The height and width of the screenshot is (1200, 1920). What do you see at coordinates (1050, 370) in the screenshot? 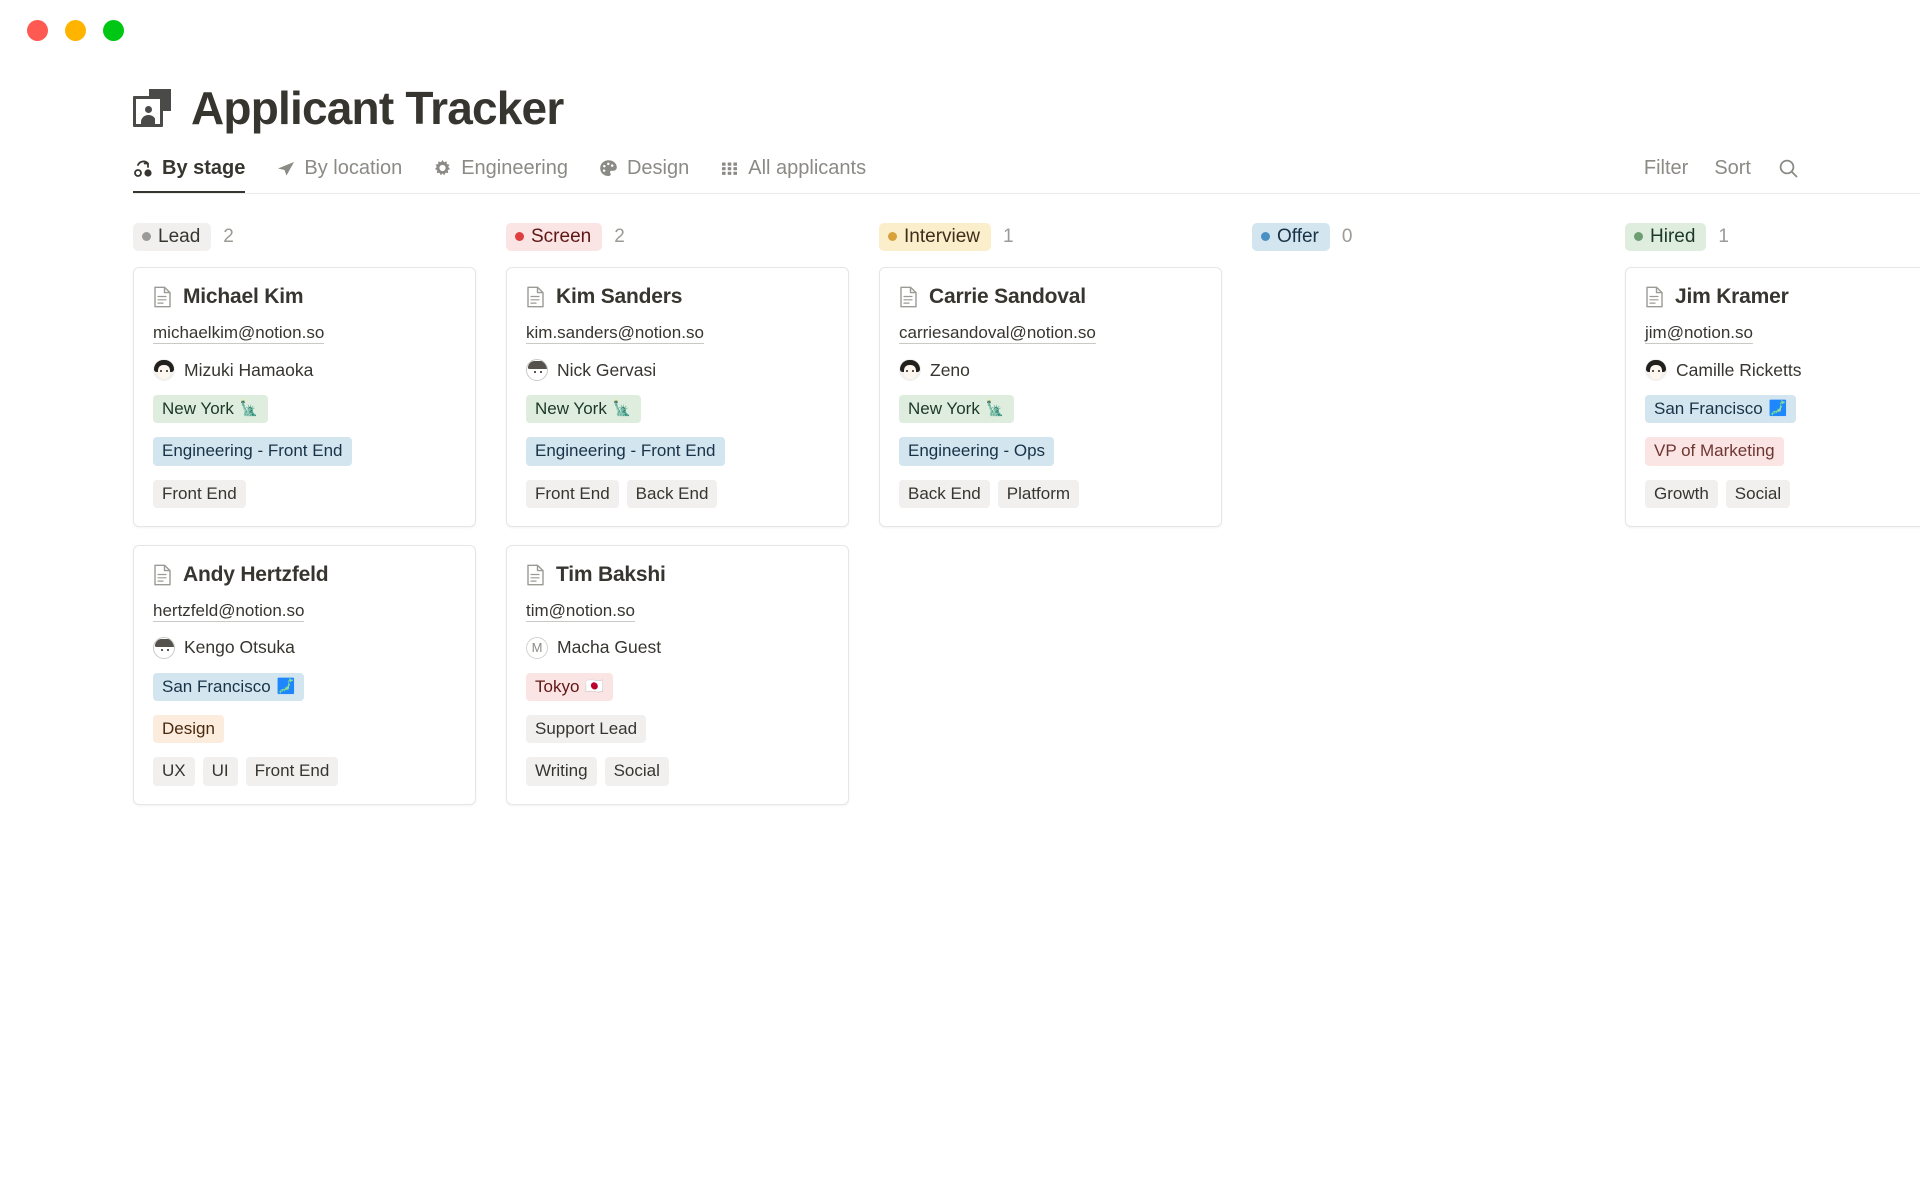
I see `recruiter-row: Zeno` at bounding box center [1050, 370].